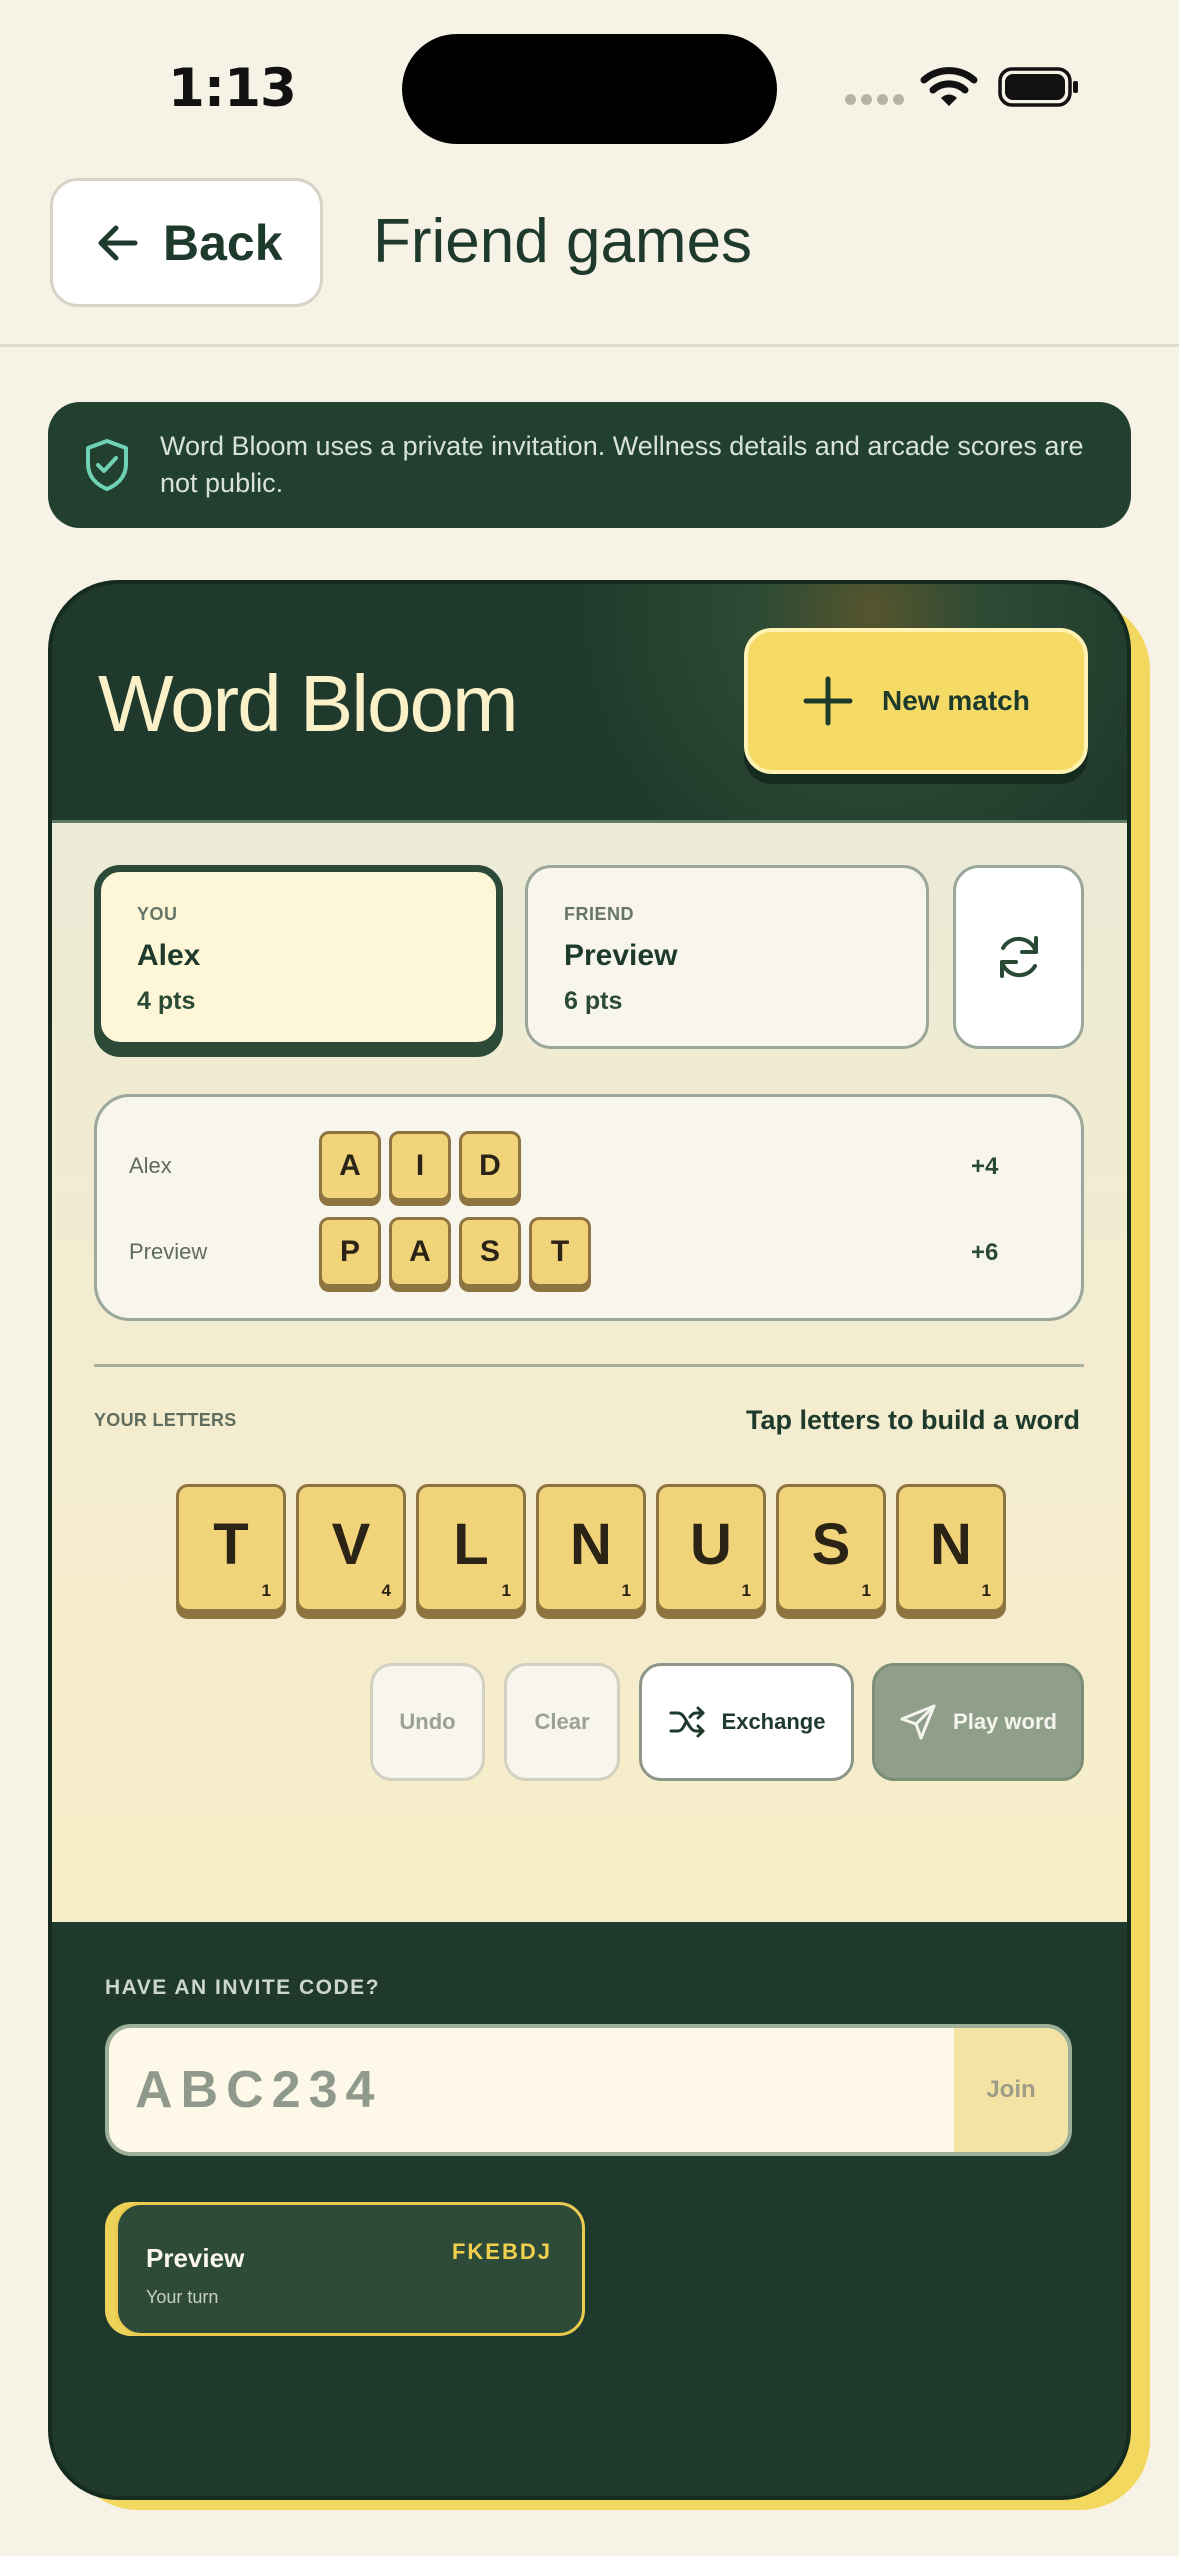 This screenshot has width=1179, height=2556. What do you see at coordinates (956, 700) in the screenshot?
I see `new-match-label: New match` at bounding box center [956, 700].